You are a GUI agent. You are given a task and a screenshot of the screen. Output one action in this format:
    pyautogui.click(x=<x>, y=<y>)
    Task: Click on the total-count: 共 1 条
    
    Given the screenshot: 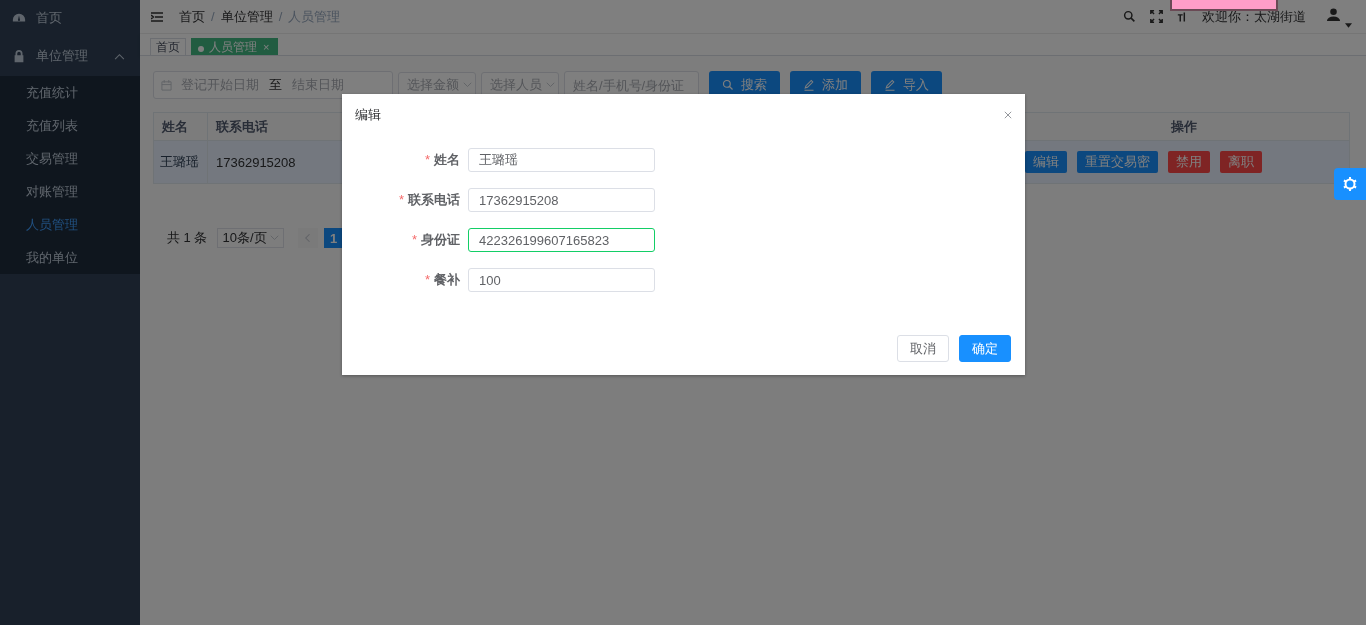 What is the action you would take?
    pyautogui.click(x=187, y=238)
    